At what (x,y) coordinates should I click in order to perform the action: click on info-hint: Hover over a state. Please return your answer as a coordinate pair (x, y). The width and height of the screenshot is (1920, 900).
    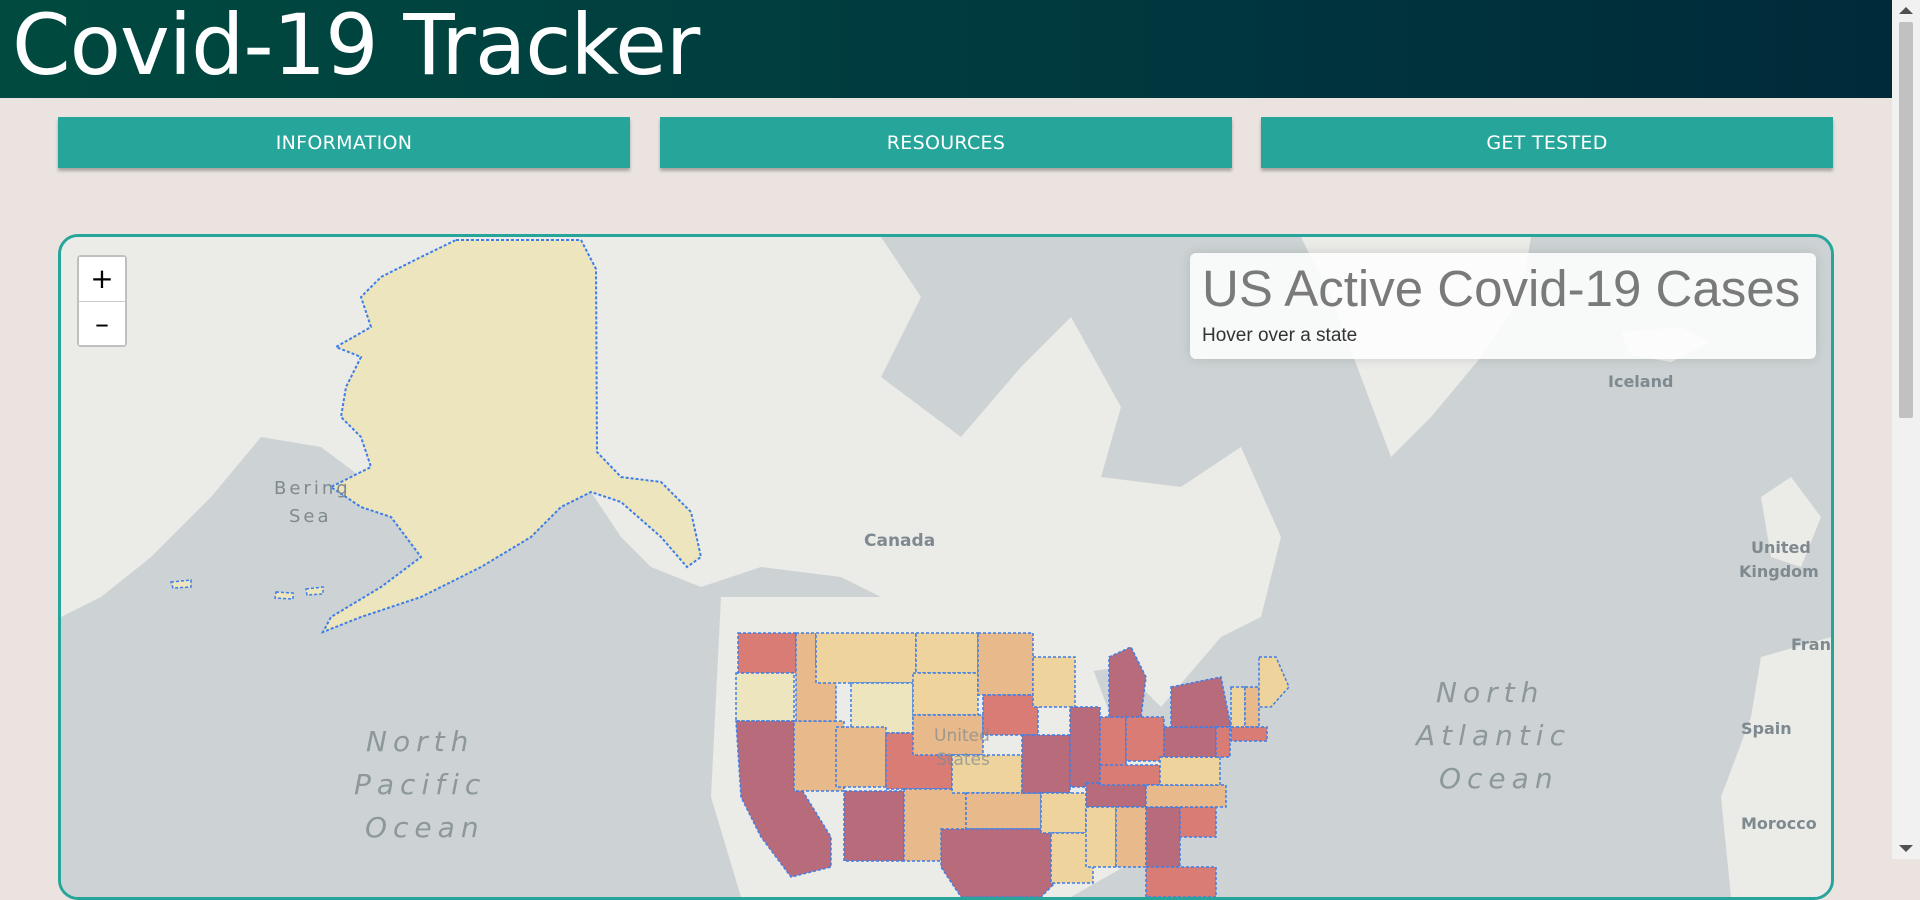
    Looking at the image, I should click on (1280, 335).